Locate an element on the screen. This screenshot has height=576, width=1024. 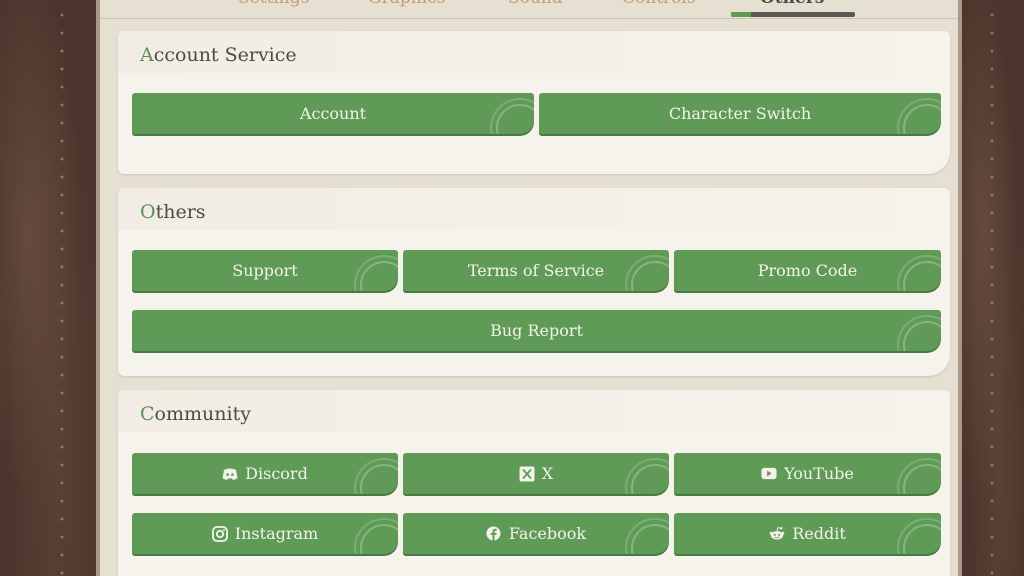
promo-code-button: Promo Code is located at coordinates (807, 270).